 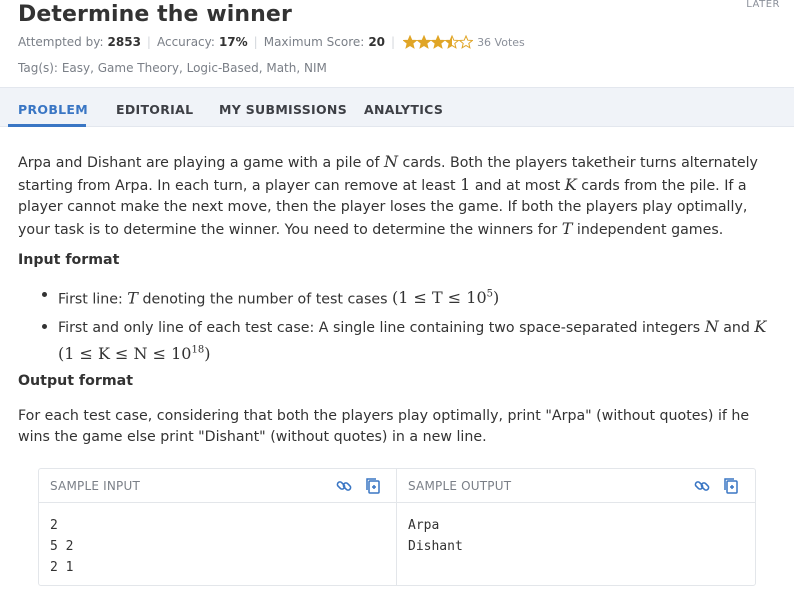 What do you see at coordinates (69, 260) in the screenshot?
I see `input-format-heading: Input format` at bounding box center [69, 260].